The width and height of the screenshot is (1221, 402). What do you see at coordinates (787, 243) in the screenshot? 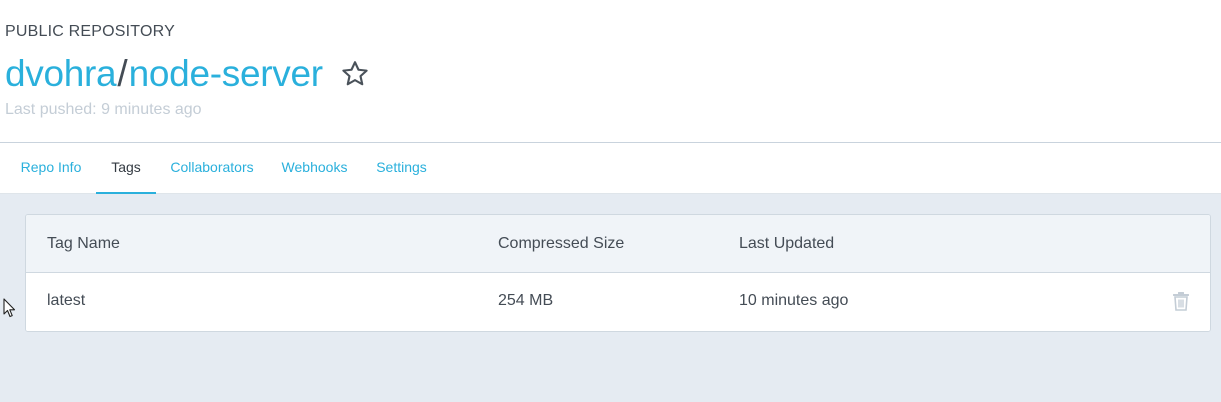
I see `header-last-updated: Last Updated` at bounding box center [787, 243].